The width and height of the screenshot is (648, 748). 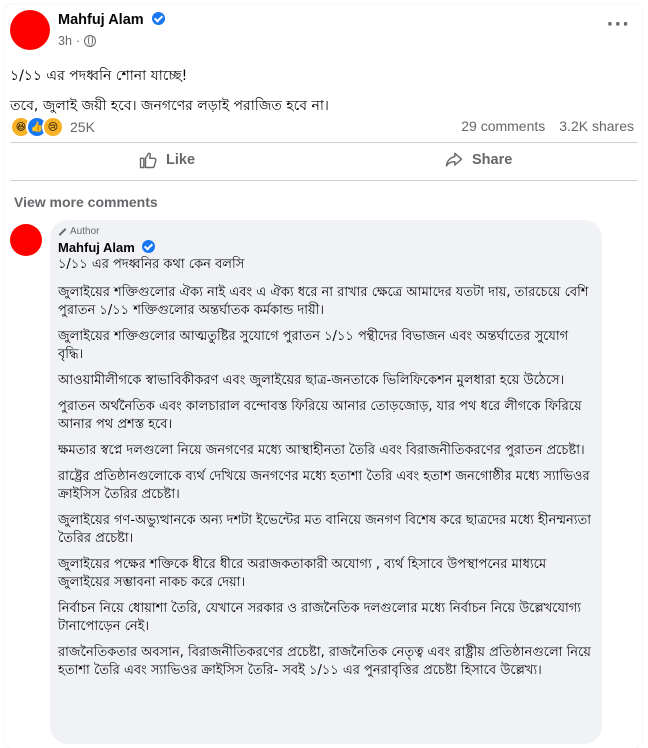 I want to click on reactions-summary: 😆 👍 😢 25K, so click(x=52, y=127).